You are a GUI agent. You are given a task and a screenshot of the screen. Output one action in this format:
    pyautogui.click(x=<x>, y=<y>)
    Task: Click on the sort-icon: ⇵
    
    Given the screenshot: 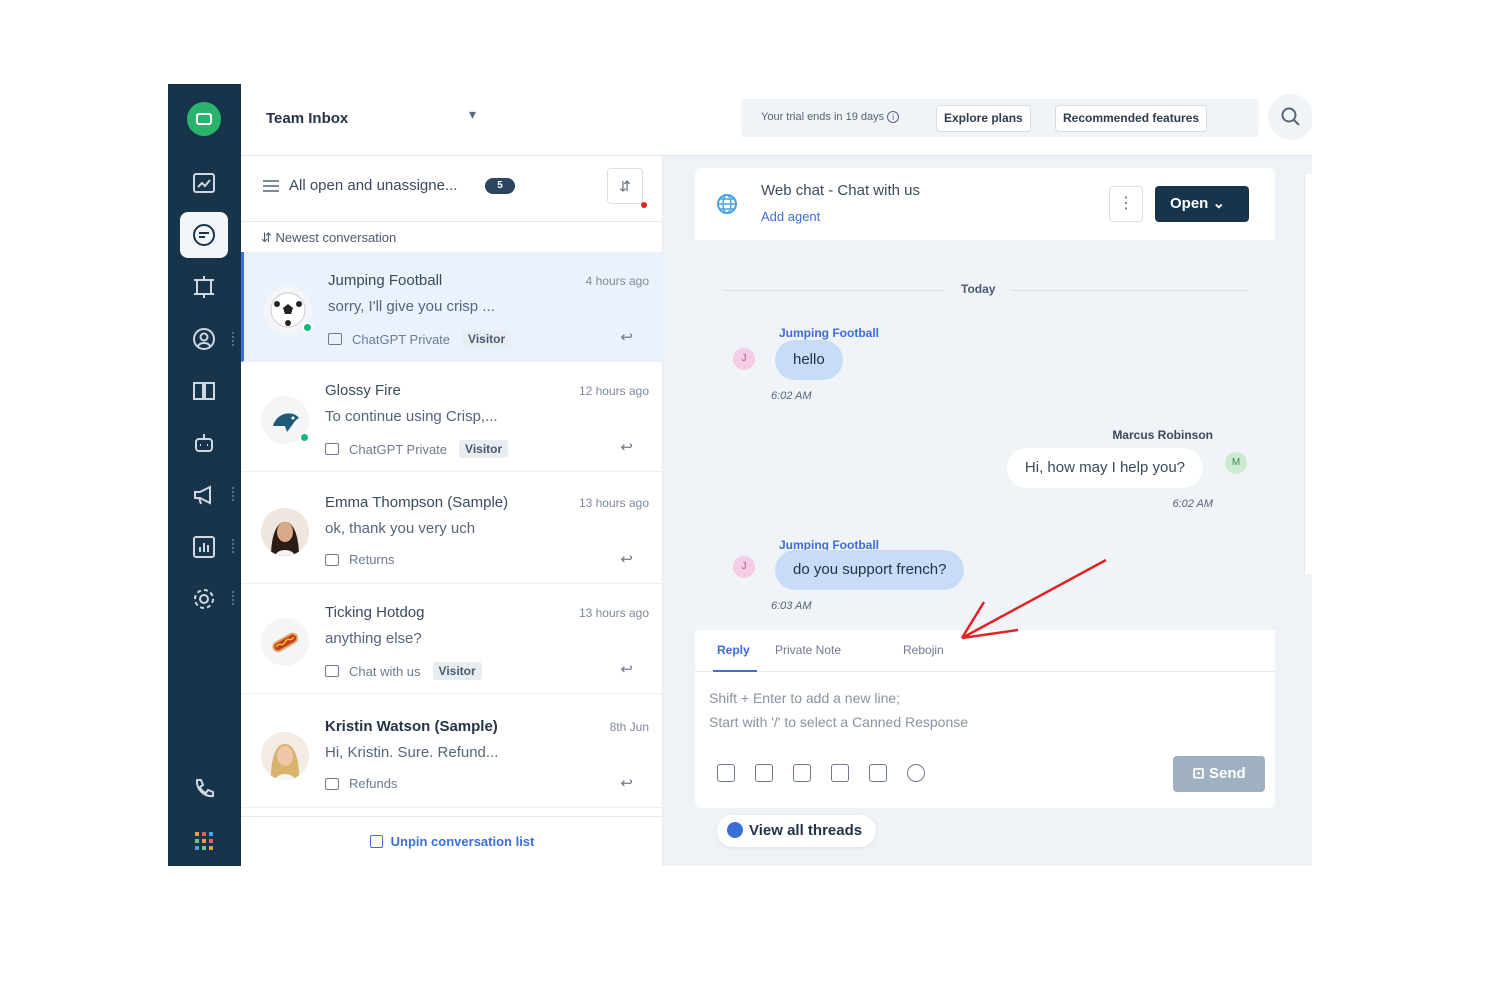 What is the action you would take?
    pyautogui.click(x=625, y=186)
    